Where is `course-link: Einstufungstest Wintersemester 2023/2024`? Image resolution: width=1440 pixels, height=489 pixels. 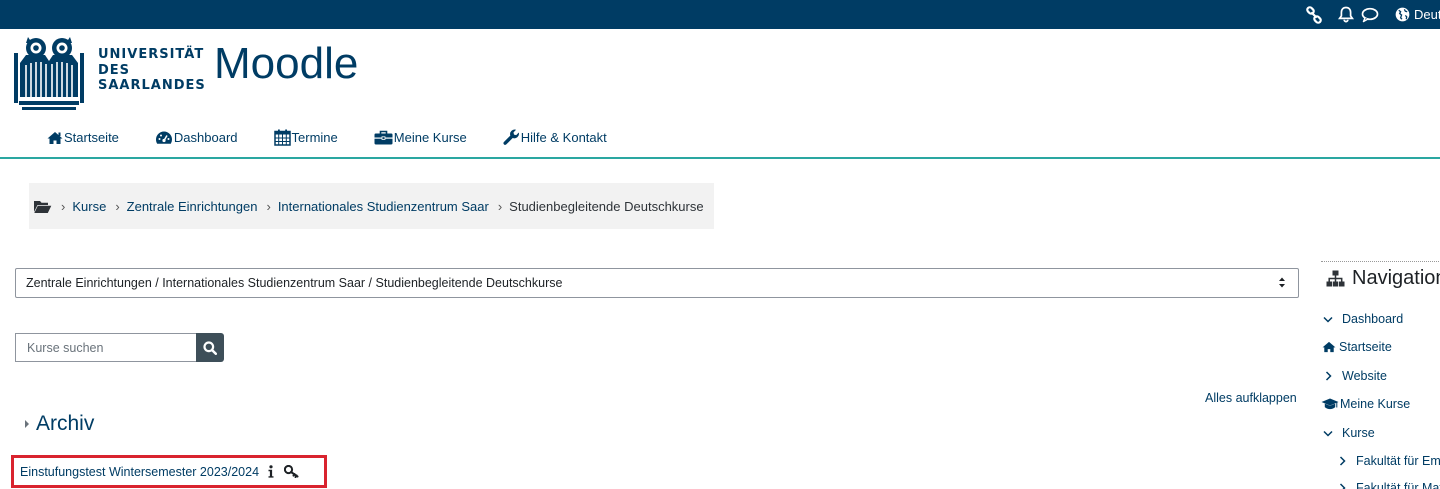 course-link: Einstufungstest Wintersemester 2023/2024 is located at coordinates (139, 472).